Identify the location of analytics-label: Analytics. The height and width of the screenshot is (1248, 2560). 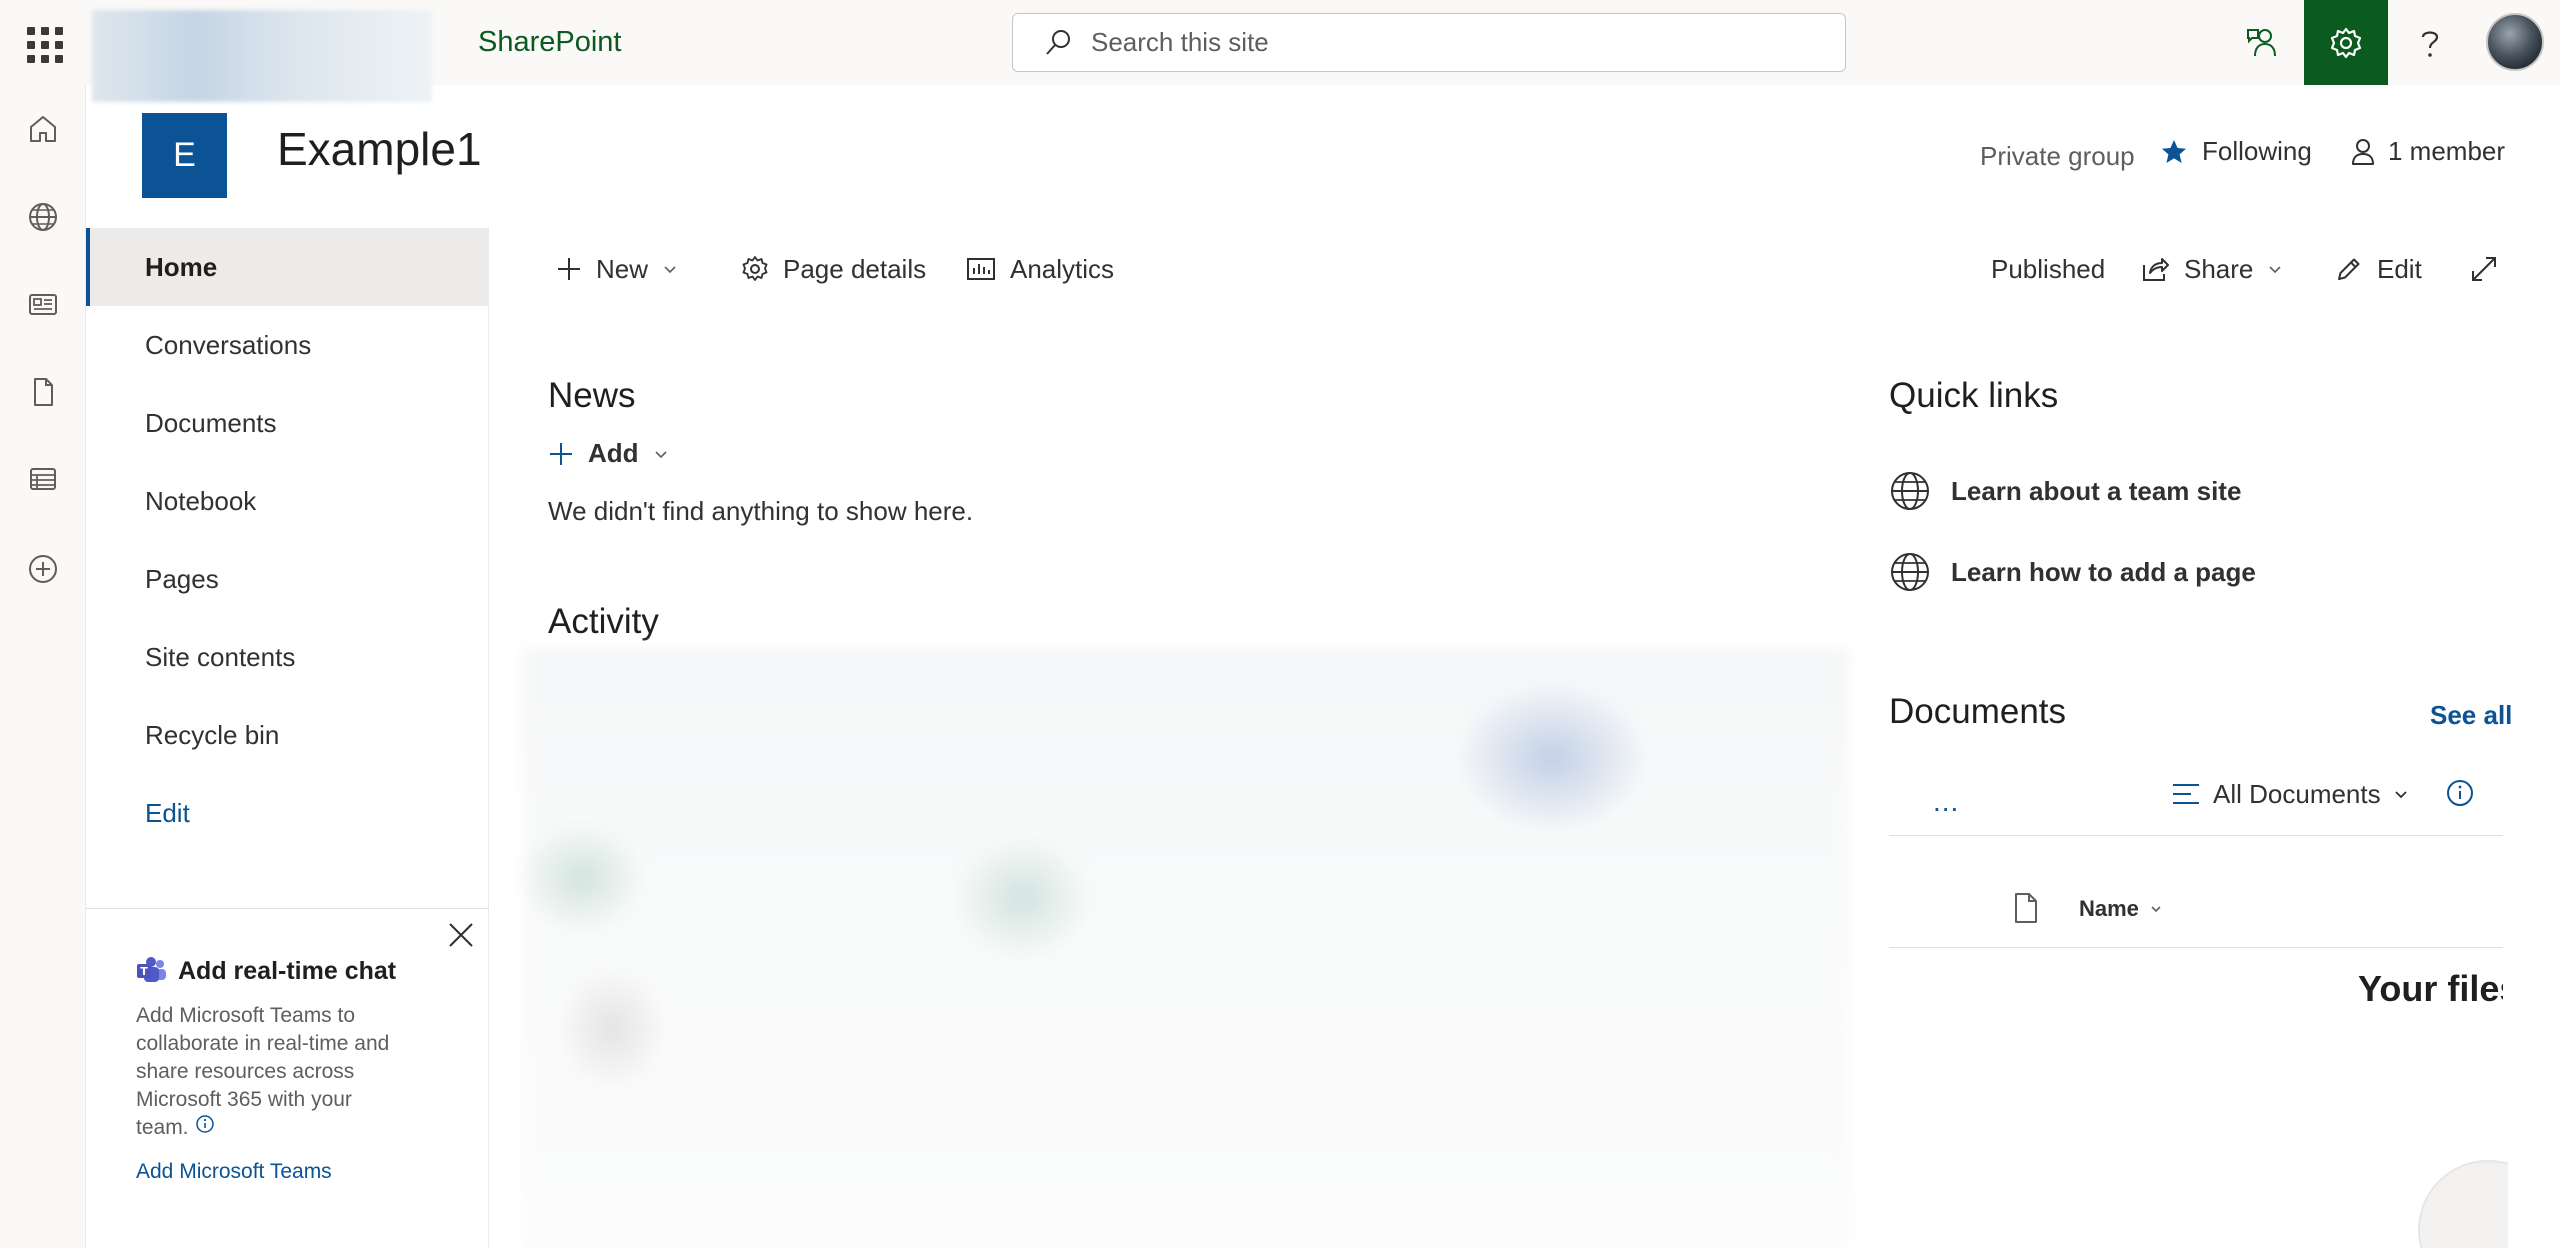
(1062, 268).